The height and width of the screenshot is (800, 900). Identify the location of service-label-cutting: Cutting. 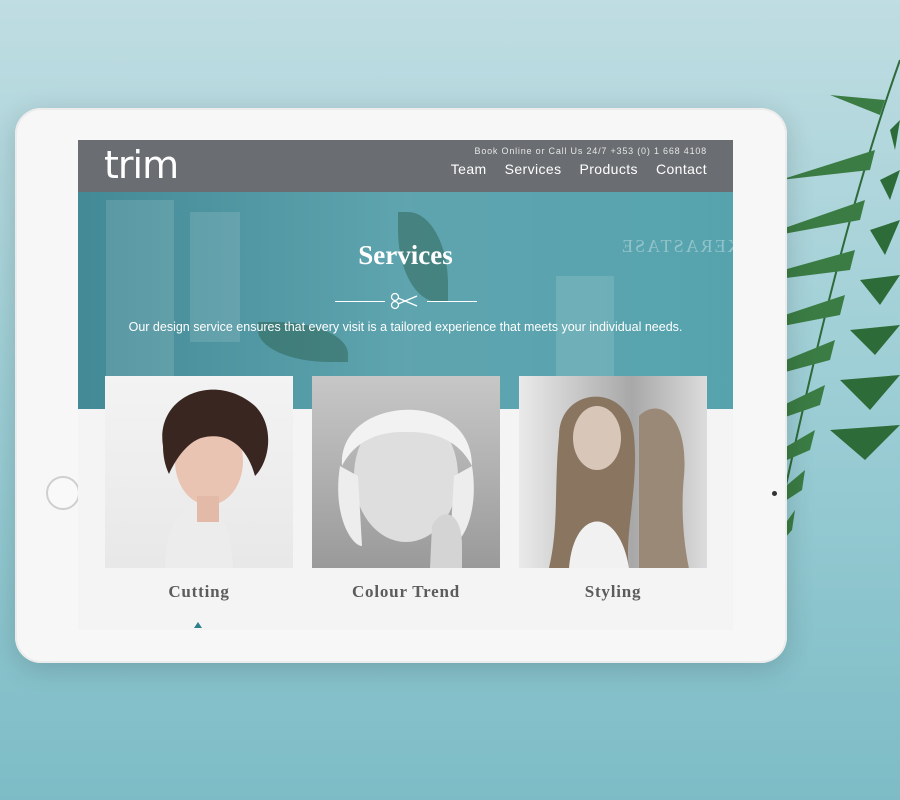
(199, 592).